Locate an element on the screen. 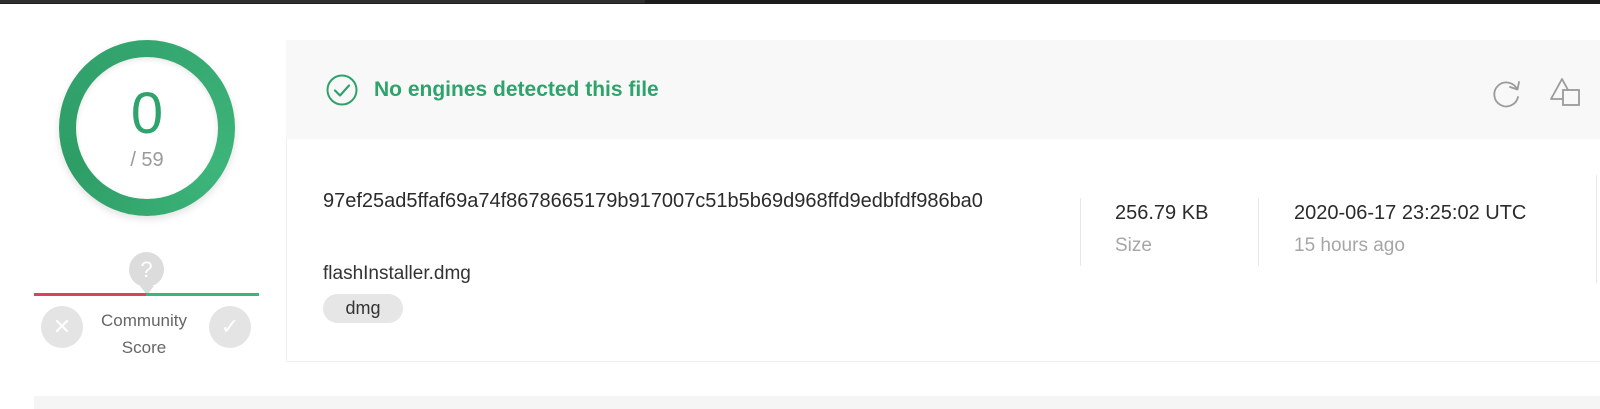 Image resolution: width=1600 pixels, height=409 pixels. detection-score-inner: 0 / 59 is located at coordinates (147, 128).